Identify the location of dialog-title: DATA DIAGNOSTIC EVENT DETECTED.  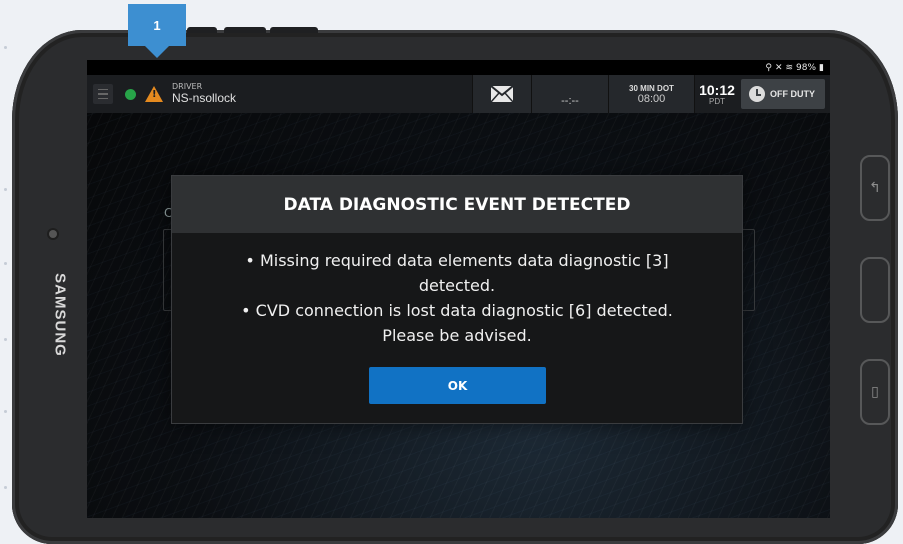
(457, 204).